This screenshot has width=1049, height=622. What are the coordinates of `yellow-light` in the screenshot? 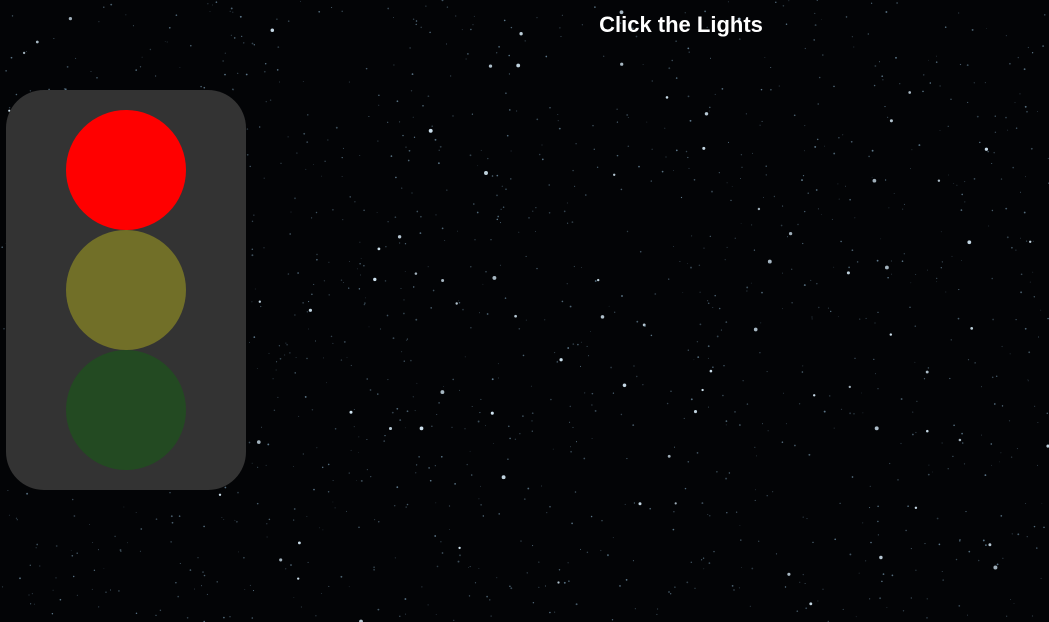 It's located at (126, 290).